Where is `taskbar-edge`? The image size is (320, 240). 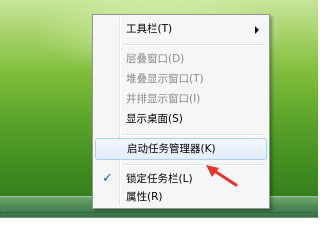 taskbar-edge is located at coordinates (159, 212).